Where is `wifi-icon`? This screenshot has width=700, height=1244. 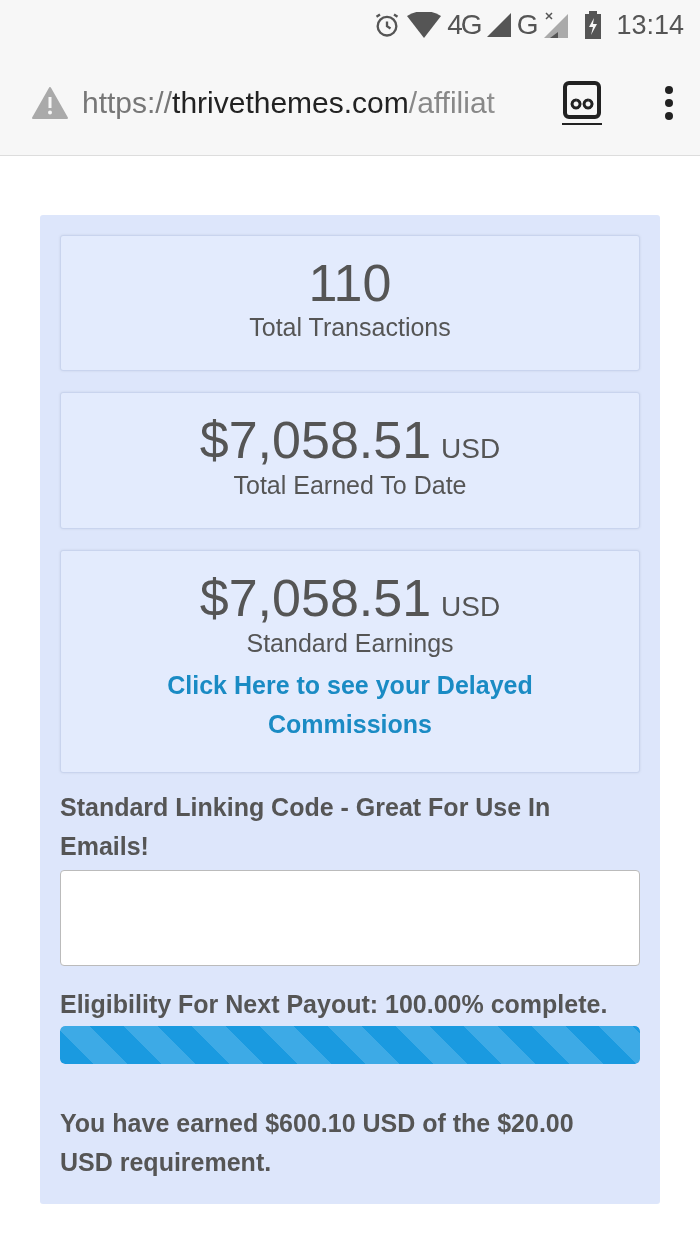
wifi-icon is located at coordinates (424, 25).